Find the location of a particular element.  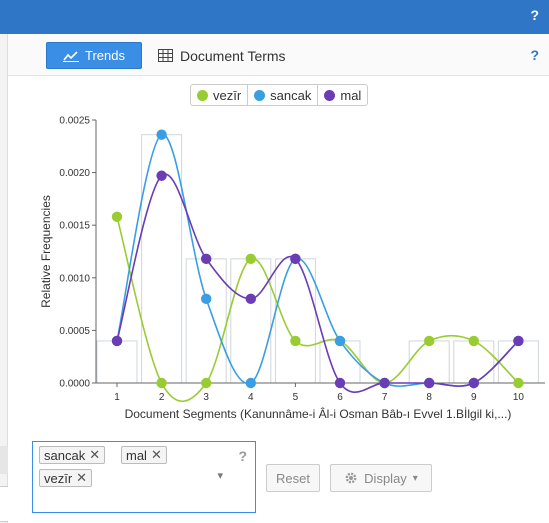

x-tick-label: 8 is located at coordinates (429, 397).